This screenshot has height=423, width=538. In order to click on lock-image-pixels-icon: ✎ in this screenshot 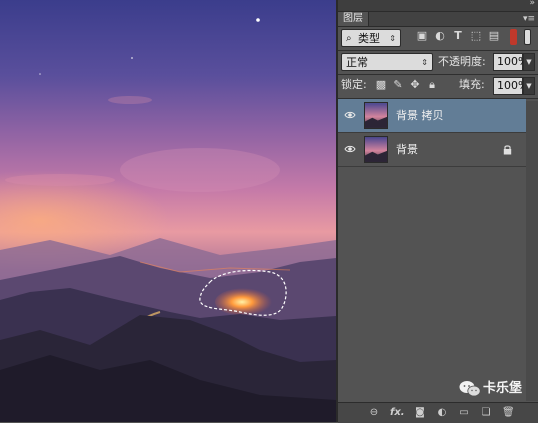, I will do `click(398, 85)`.